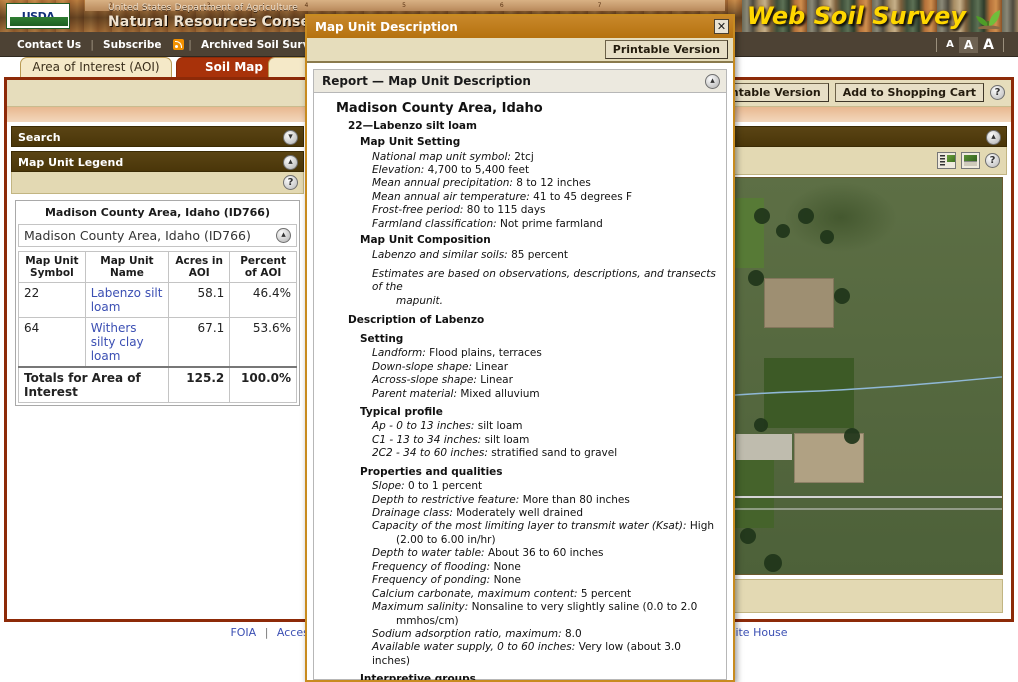  What do you see at coordinates (544, 353) in the screenshot?
I see `property-row: Landform: Flood plains, terraces` at bounding box center [544, 353].